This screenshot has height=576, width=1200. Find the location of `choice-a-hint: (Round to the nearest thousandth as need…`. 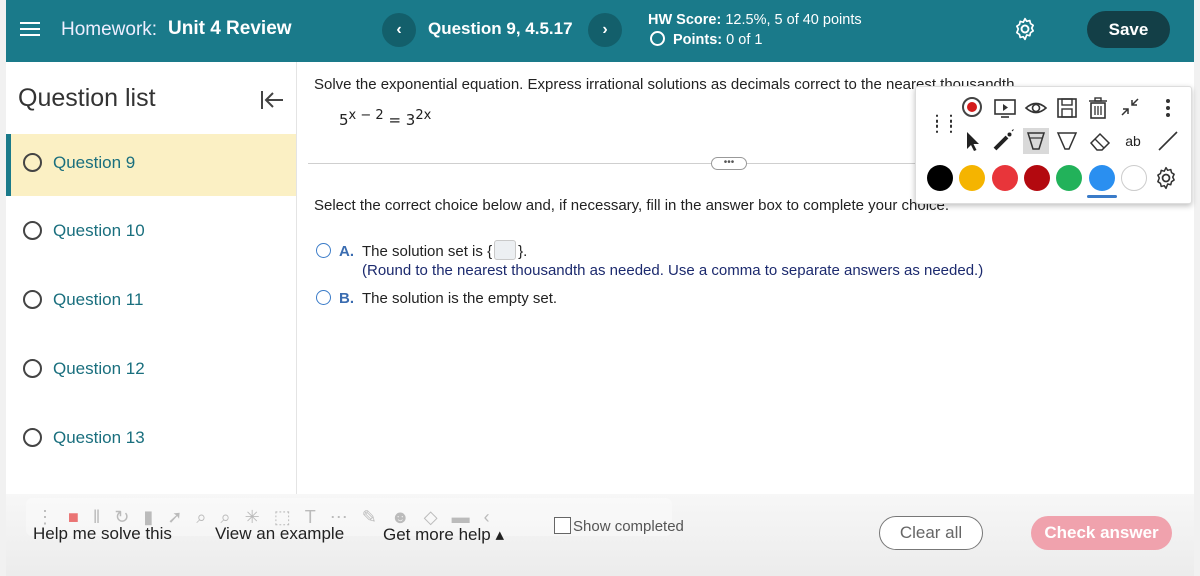

choice-a-hint: (Round to the nearest thousandth as need… is located at coordinates (673, 270).